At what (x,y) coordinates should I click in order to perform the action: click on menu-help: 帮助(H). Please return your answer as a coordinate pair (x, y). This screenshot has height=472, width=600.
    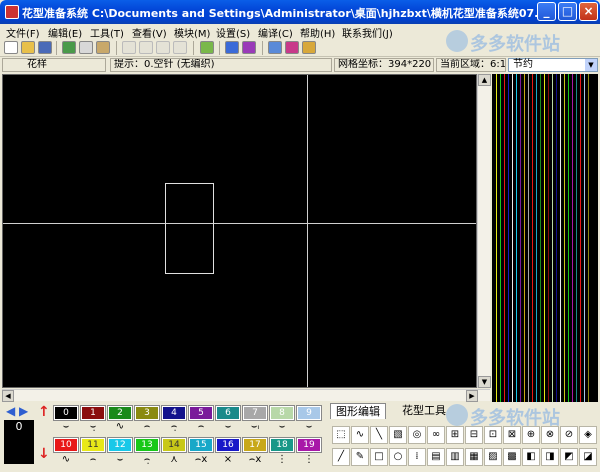
    Looking at the image, I should click on (317, 32).